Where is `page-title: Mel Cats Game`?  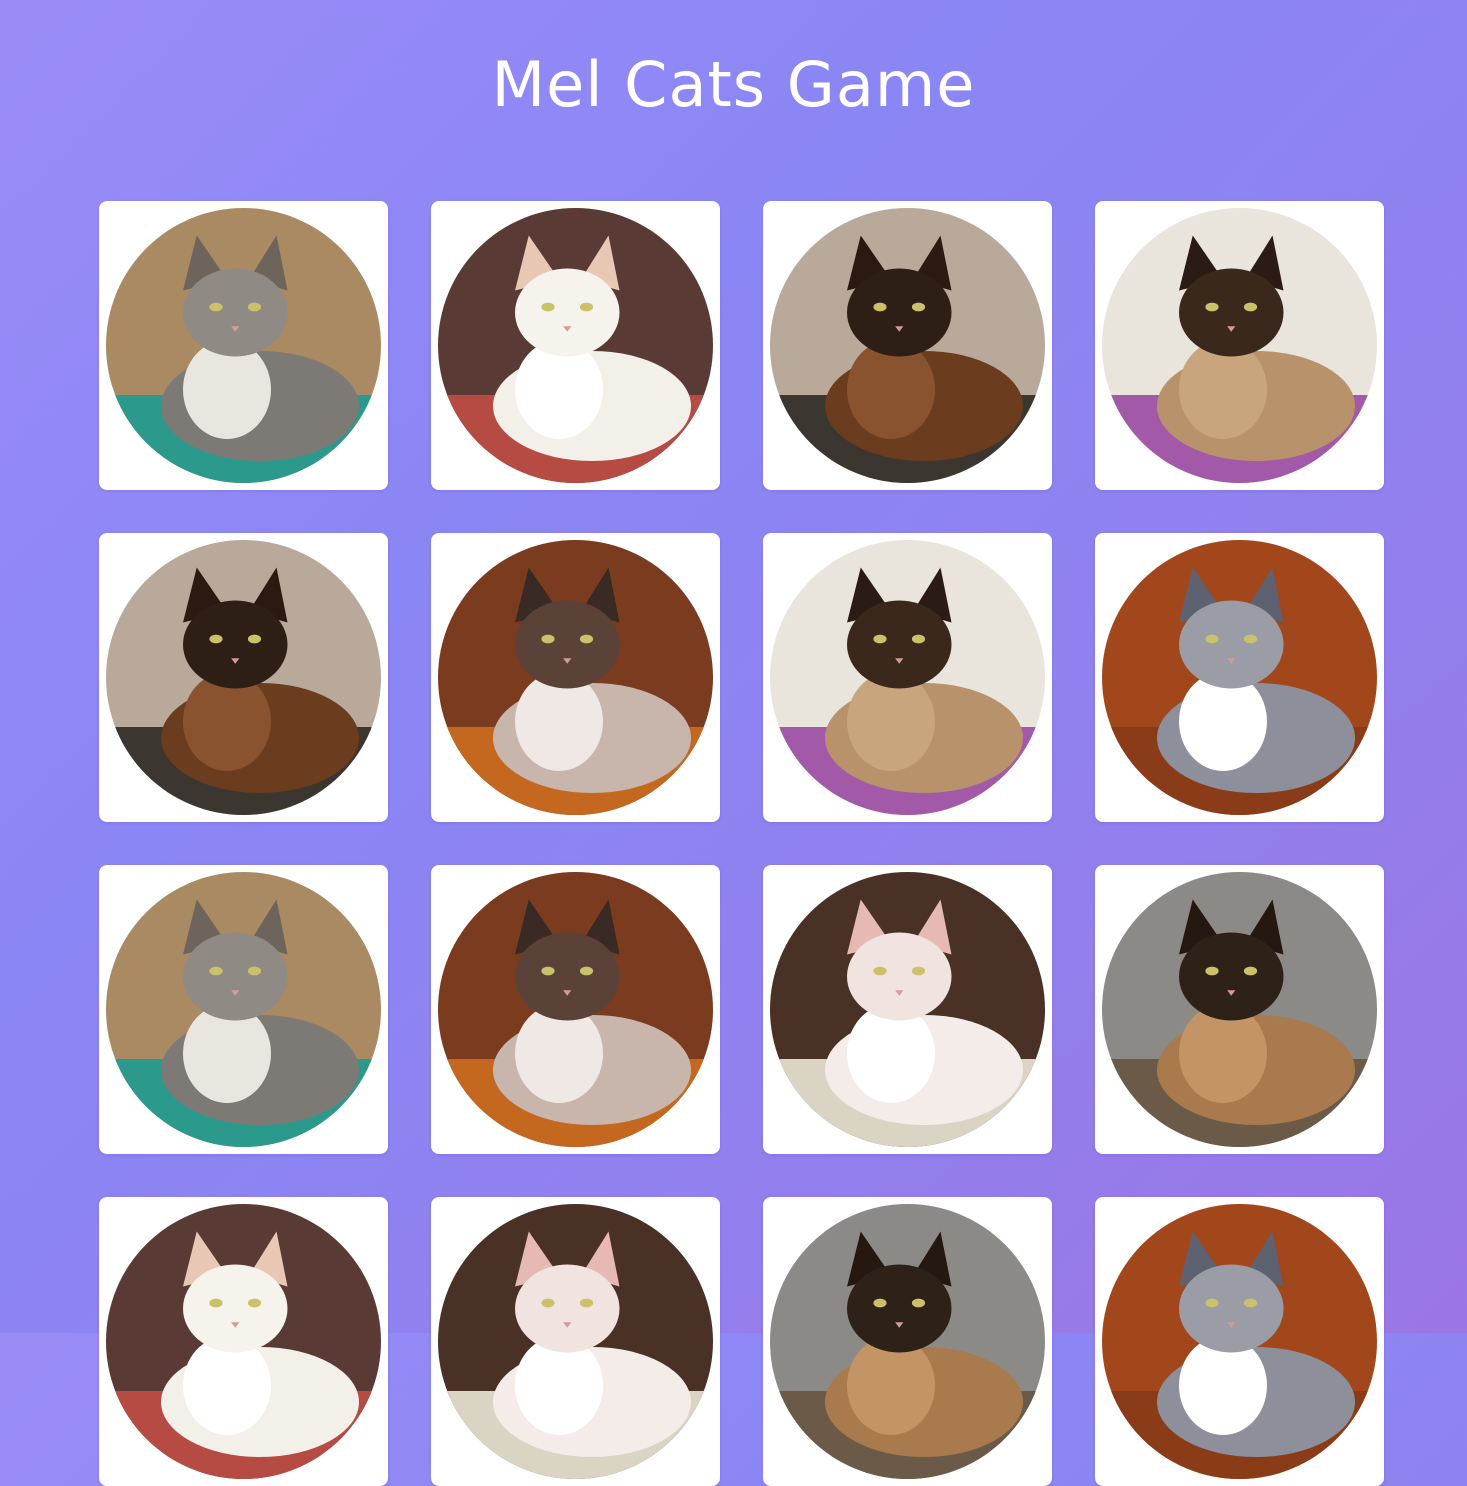
page-title: Mel Cats Game is located at coordinates (733, 84).